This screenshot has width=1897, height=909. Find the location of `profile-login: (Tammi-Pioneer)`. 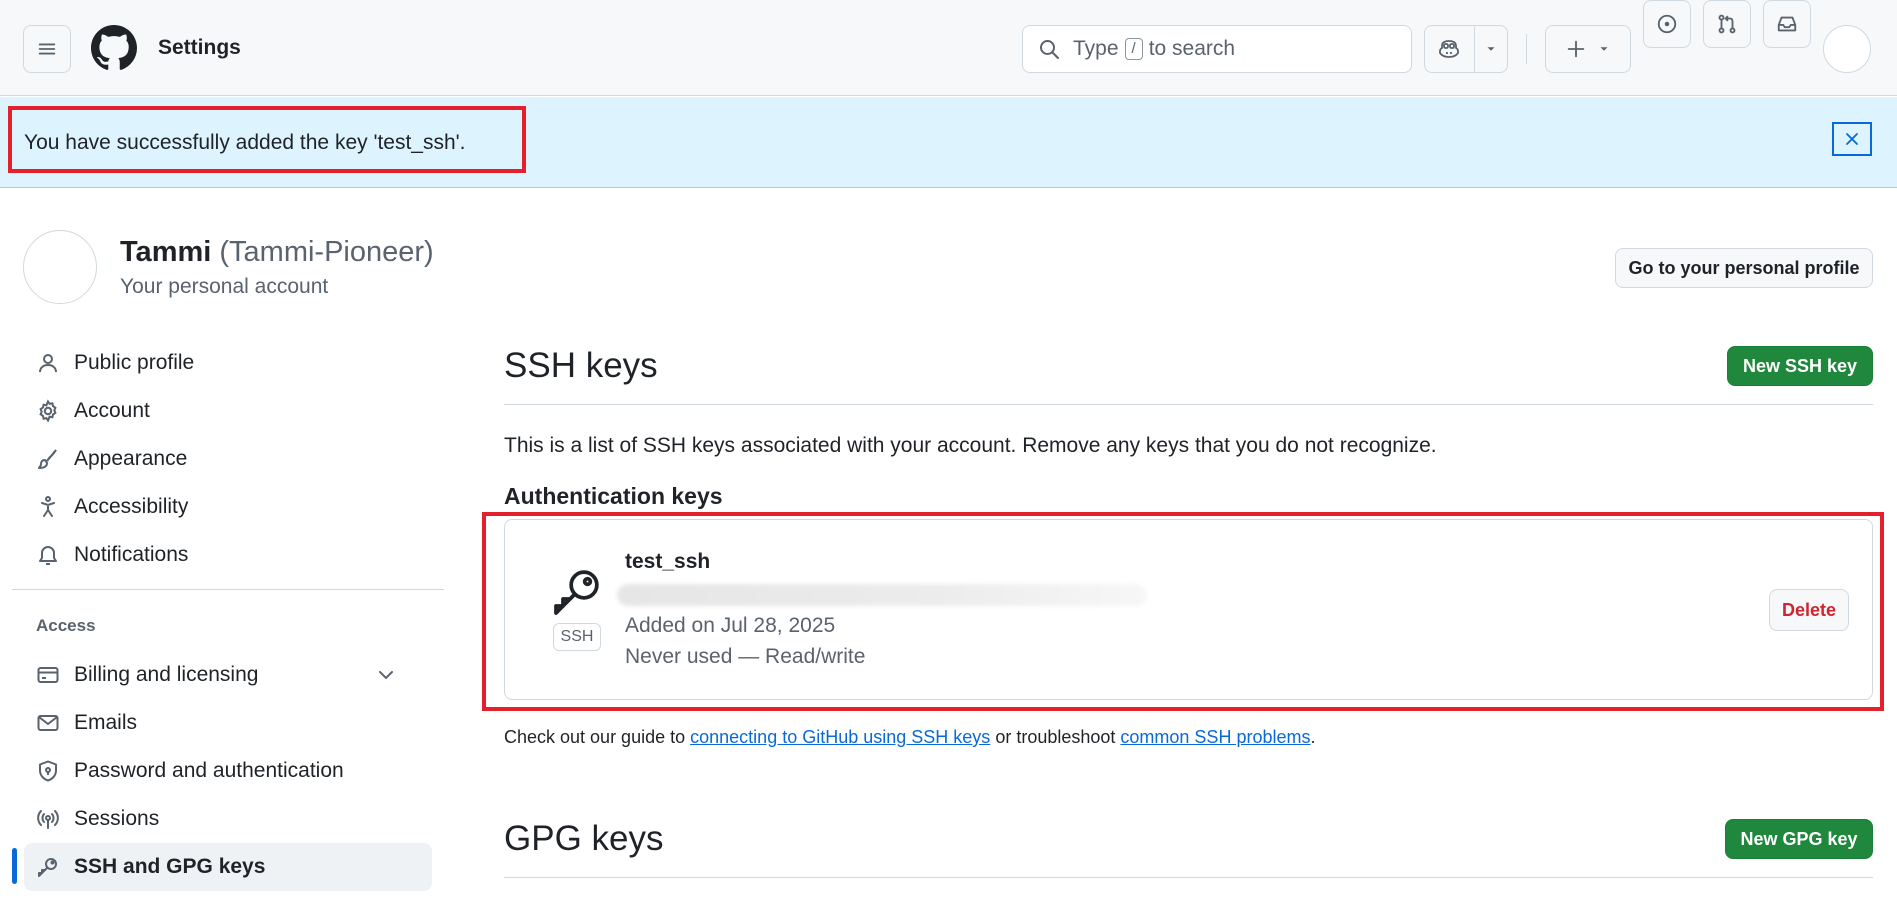

profile-login: (Tammi-Pioneer) is located at coordinates (326, 252).